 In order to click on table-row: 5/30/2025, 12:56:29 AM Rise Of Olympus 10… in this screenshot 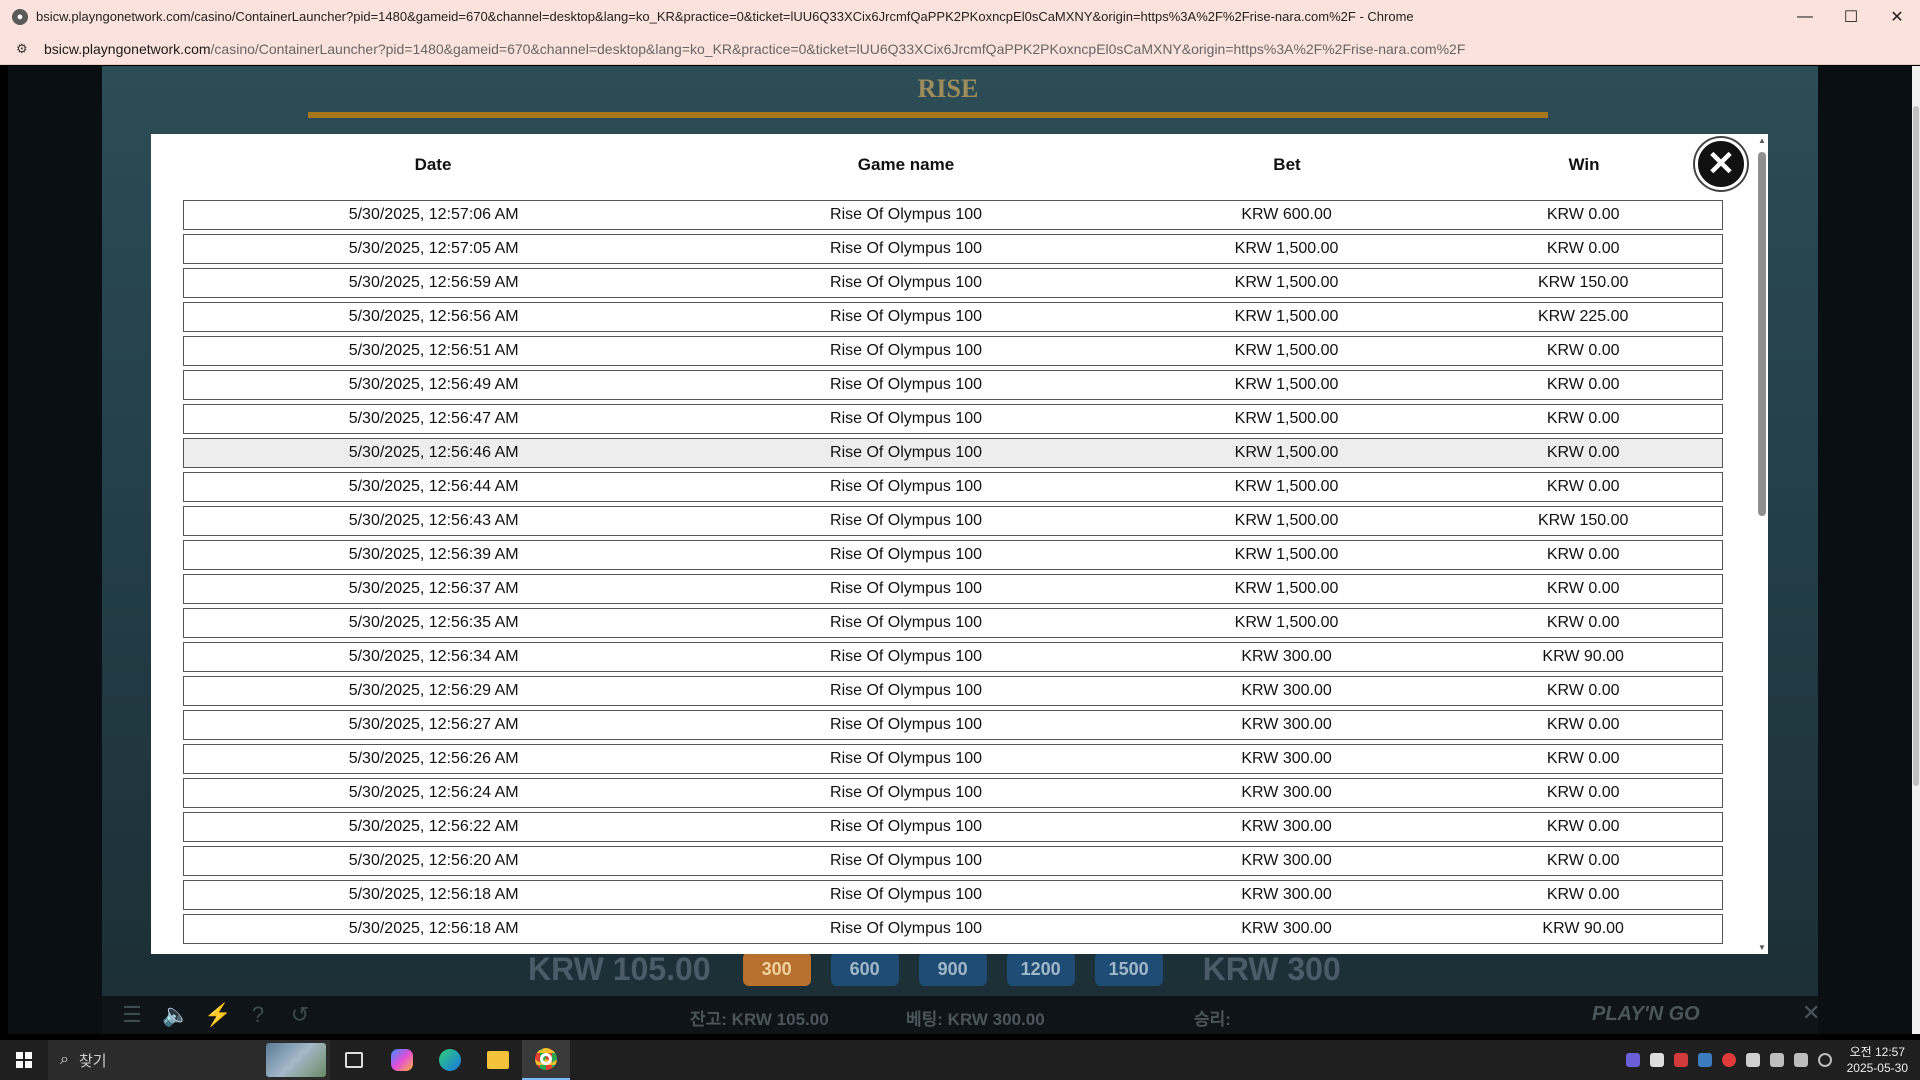, I will do `click(953, 691)`.